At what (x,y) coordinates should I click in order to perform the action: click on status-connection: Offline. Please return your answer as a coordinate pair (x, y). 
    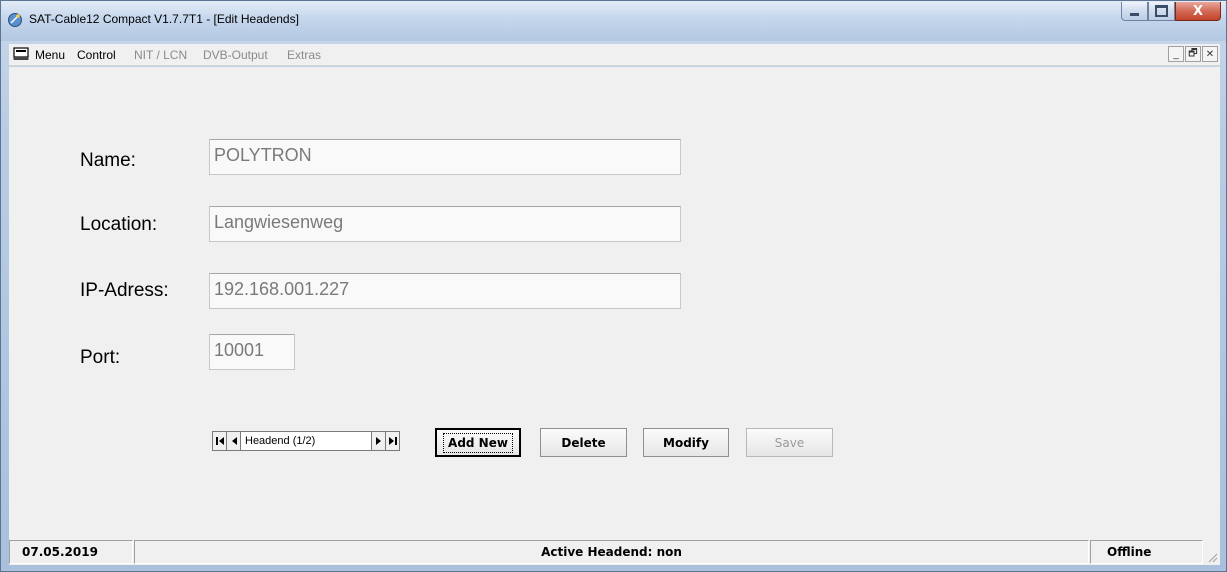
    Looking at the image, I should click on (1146, 552).